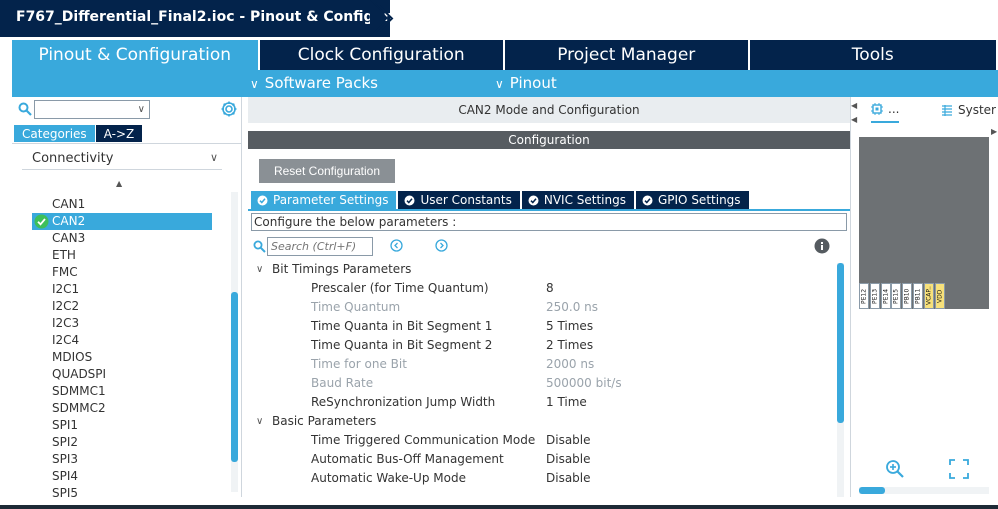 This screenshot has width=998, height=509. What do you see at coordinates (895, 469) in the screenshot?
I see `zoom-in-icon` at bounding box center [895, 469].